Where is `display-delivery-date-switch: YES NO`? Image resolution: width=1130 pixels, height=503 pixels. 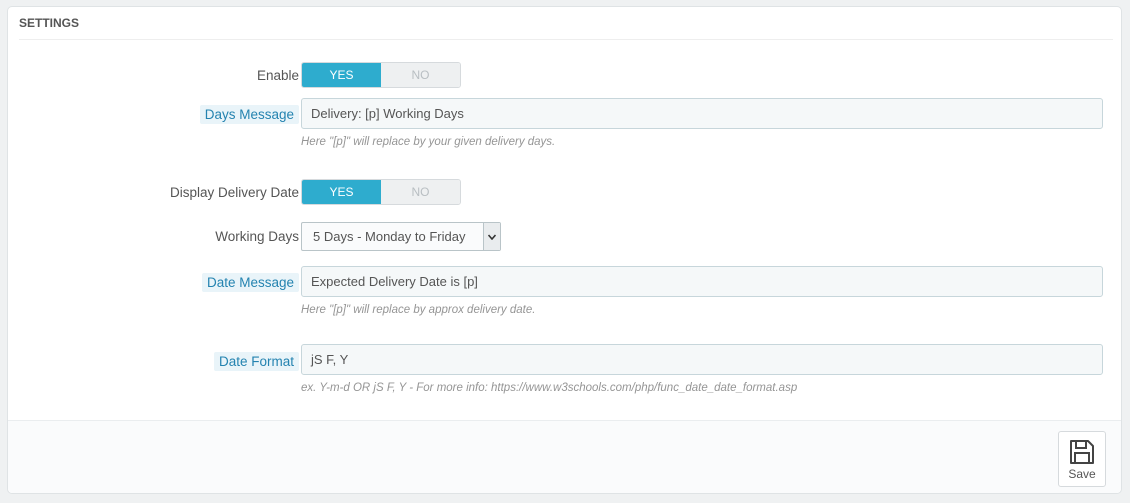 display-delivery-date-switch: YES NO is located at coordinates (381, 192).